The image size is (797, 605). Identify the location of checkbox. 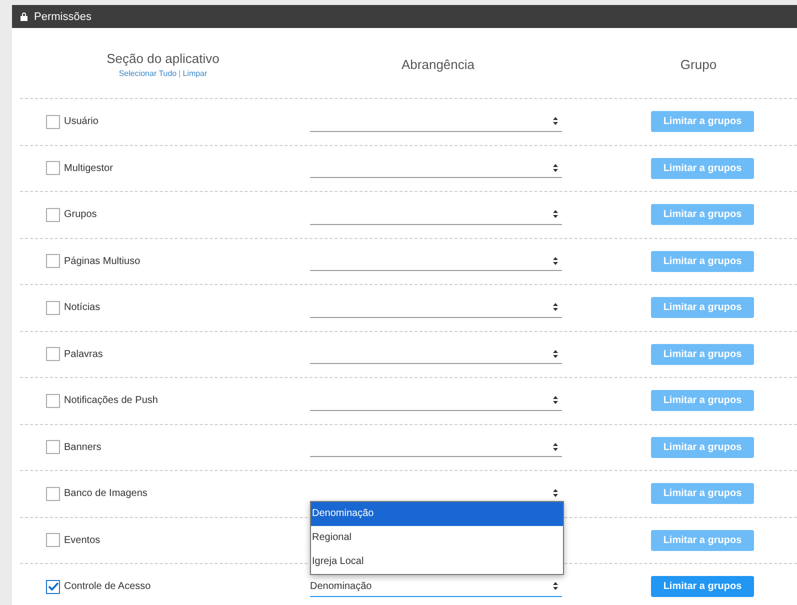
(53, 587).